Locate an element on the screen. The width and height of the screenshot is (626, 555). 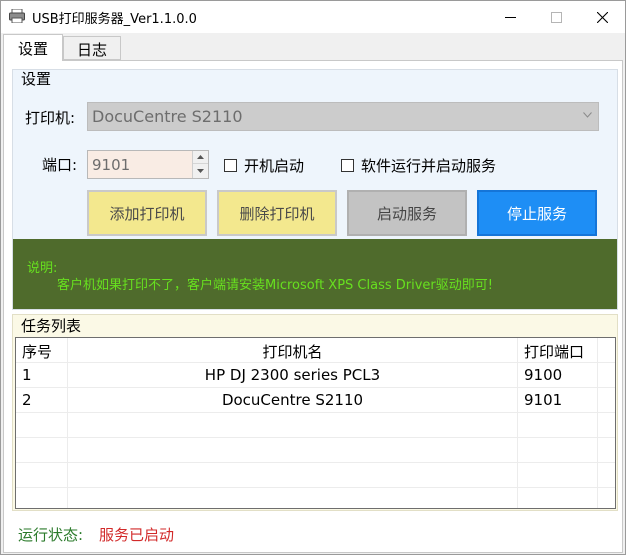
run-start-service-checkbox: 软件运行并启动服务 is located at coordinates (418, 165).